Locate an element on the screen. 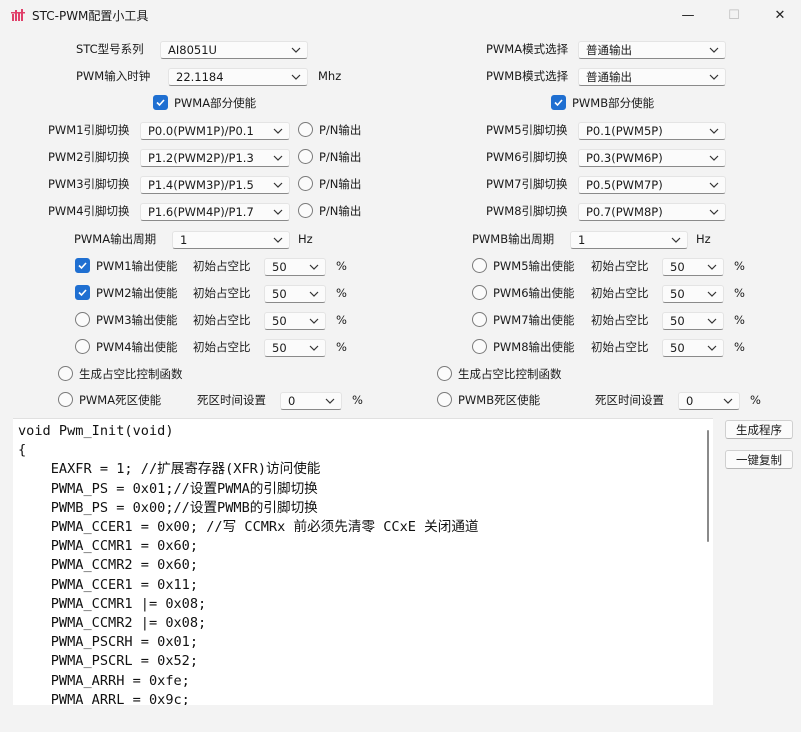  pwma-enable-checkbox is located at coordinates (160, 102).